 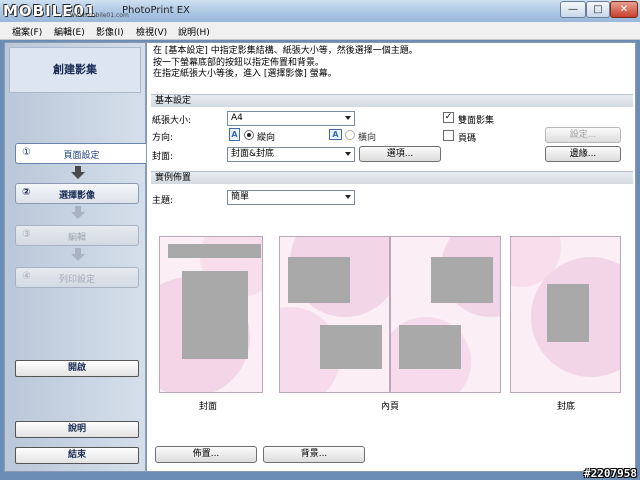 What do you see at coordinates (448, 117) in the screenshot?
I see `double-sided-checkbox: ✓` at bounding box center [448, 117].